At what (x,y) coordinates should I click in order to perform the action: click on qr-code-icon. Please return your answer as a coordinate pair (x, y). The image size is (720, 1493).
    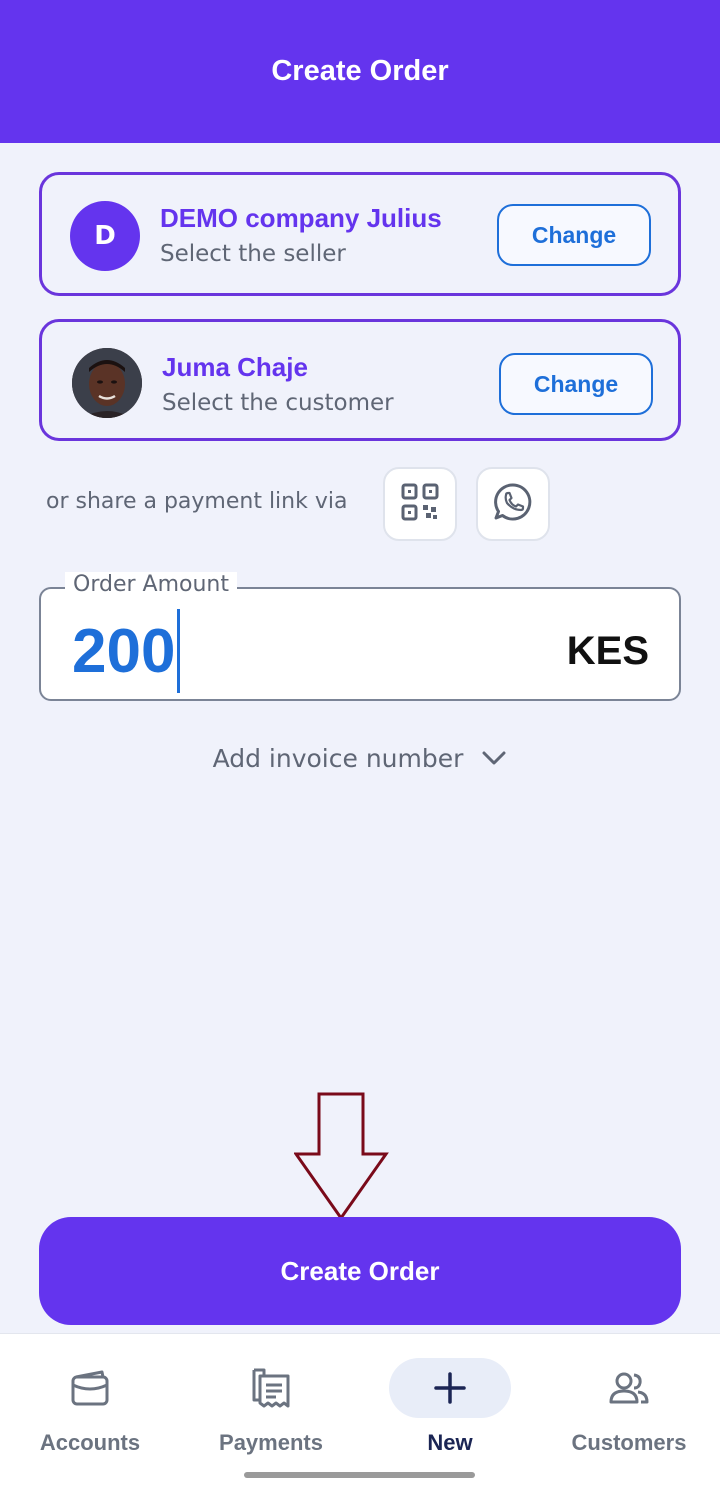
    Looking at the image, I should click on (420, 504).